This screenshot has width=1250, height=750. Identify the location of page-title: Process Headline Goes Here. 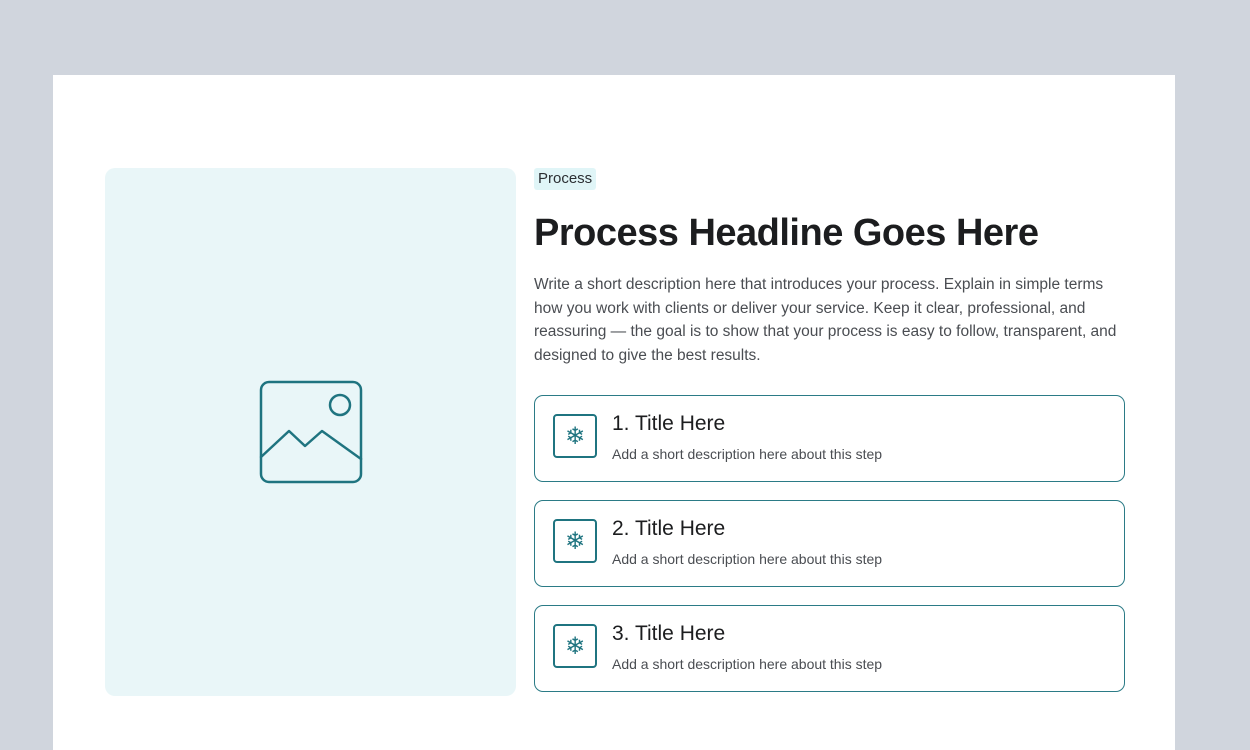
(786, 233).